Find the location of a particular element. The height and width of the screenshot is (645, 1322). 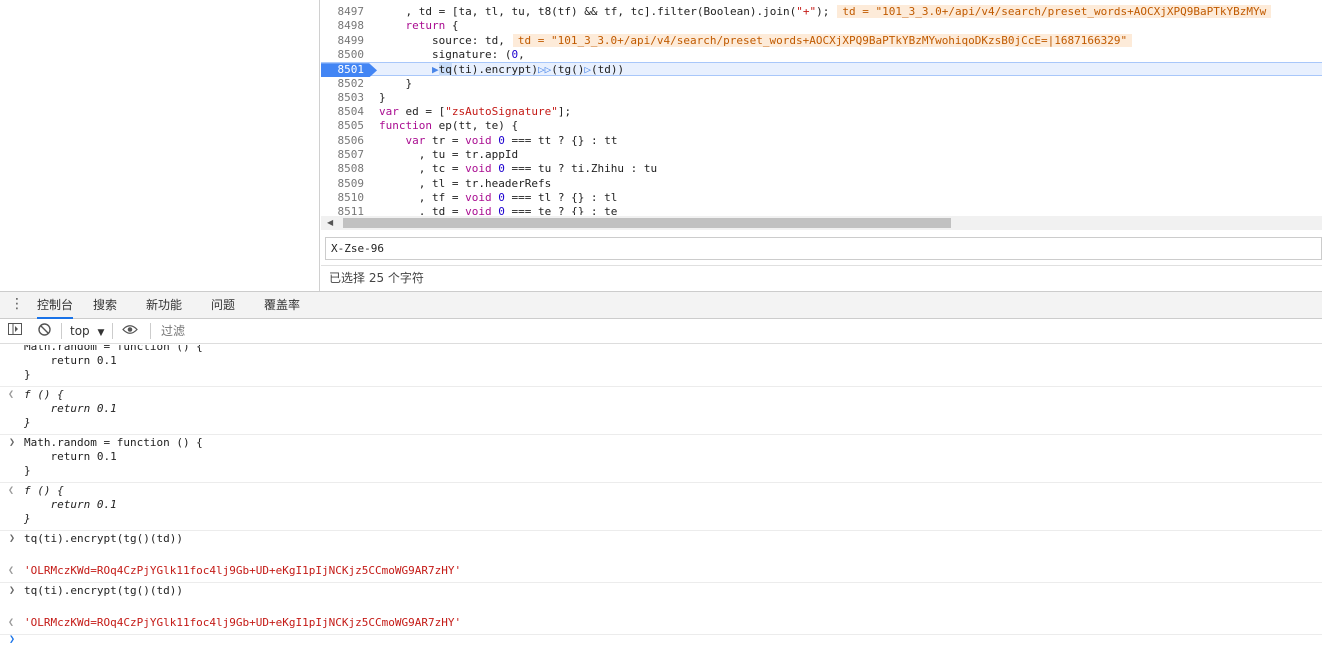

context-value: top is located at coordinates (80, 331).